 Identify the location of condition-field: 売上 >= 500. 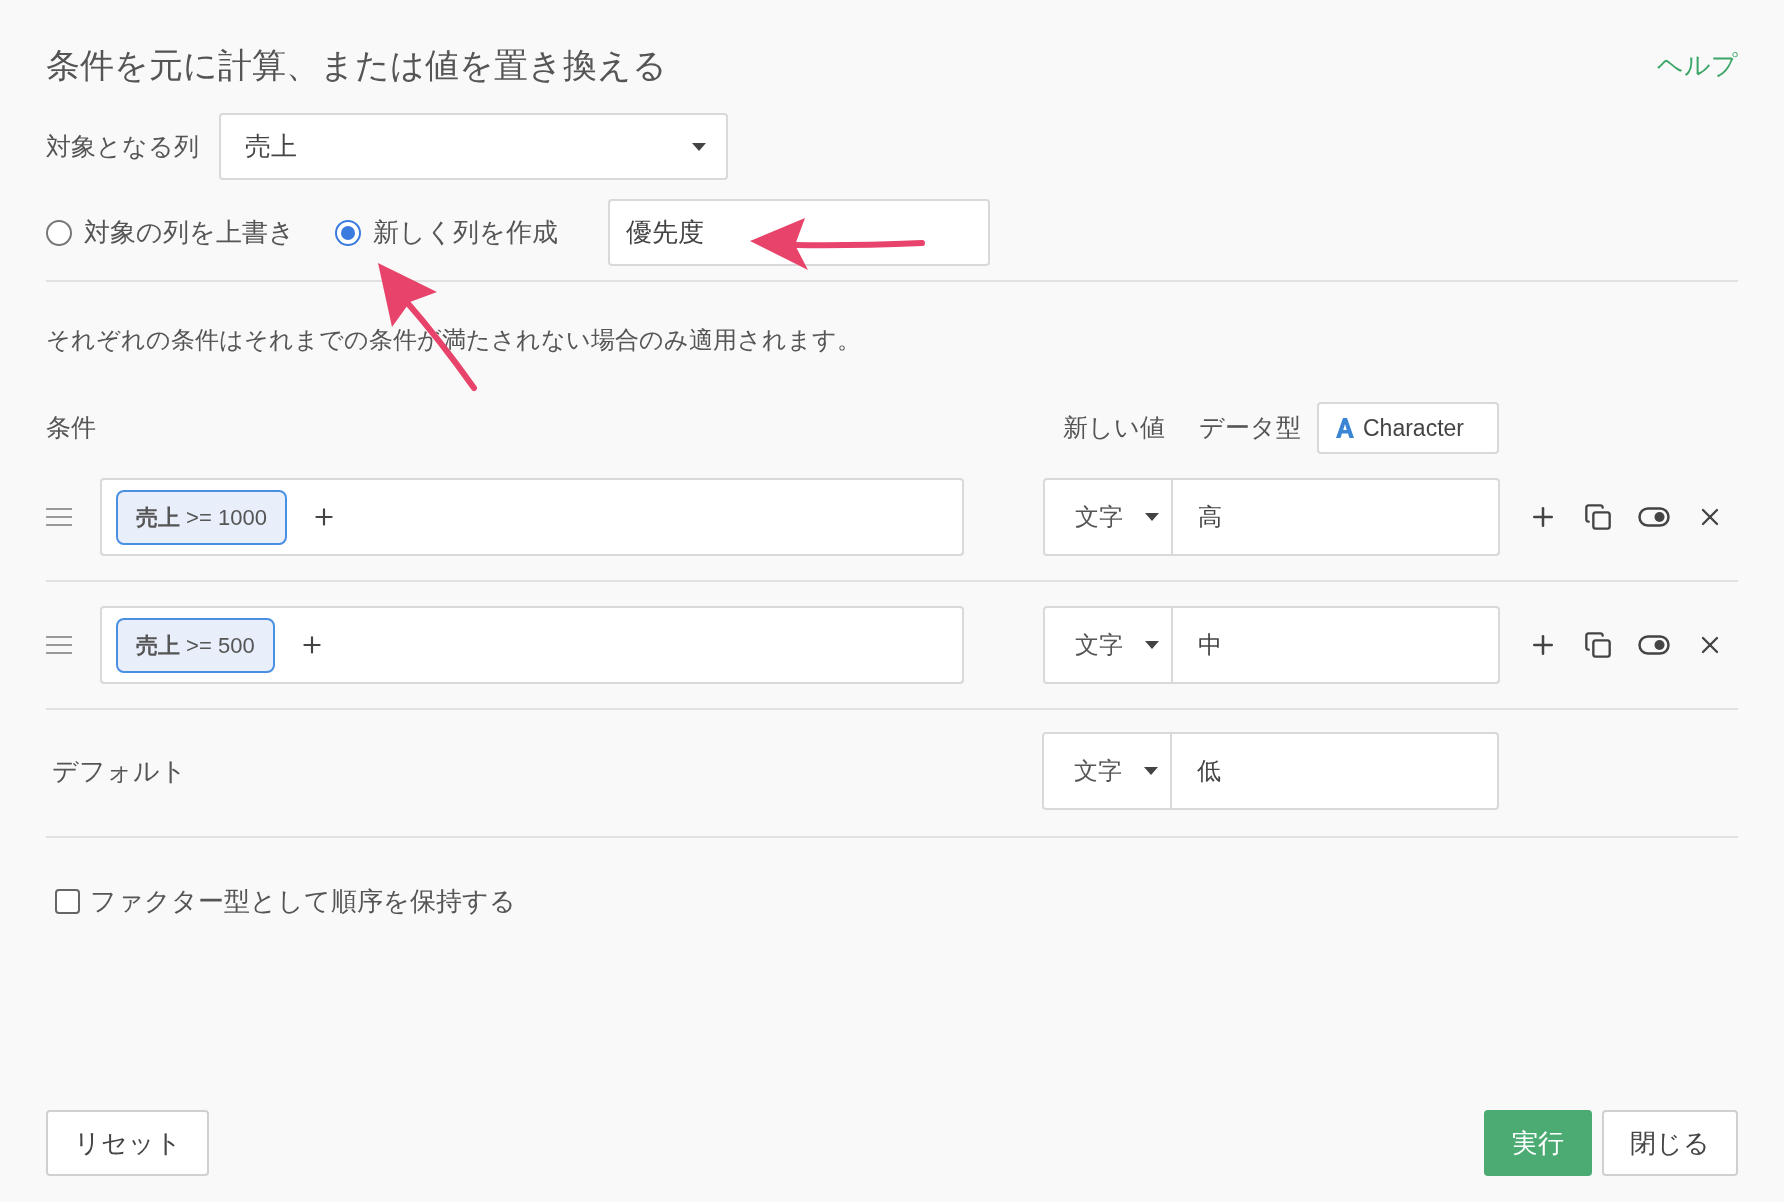
(532, 645).